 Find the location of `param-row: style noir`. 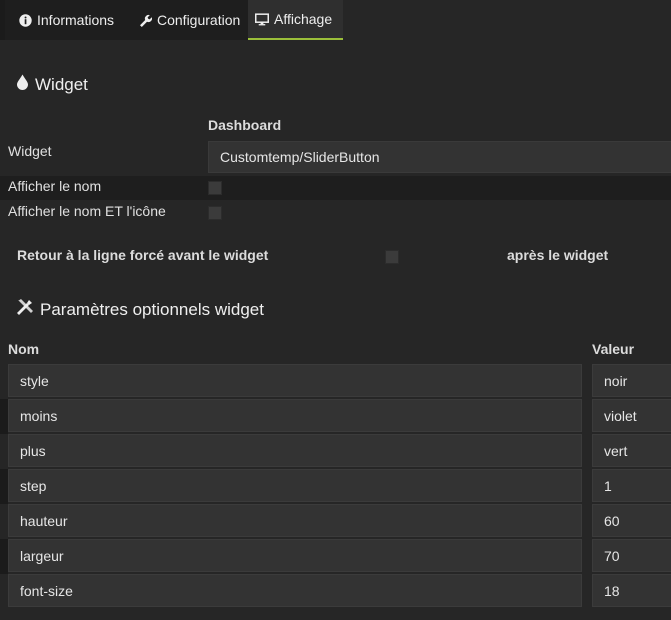

param-row: style noir is located at coordinates (335, 381).